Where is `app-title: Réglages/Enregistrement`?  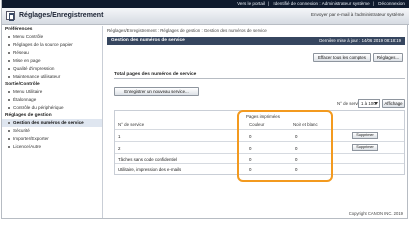
app-title: Réglages/Enregistrement is located at coordinates (61, 15).